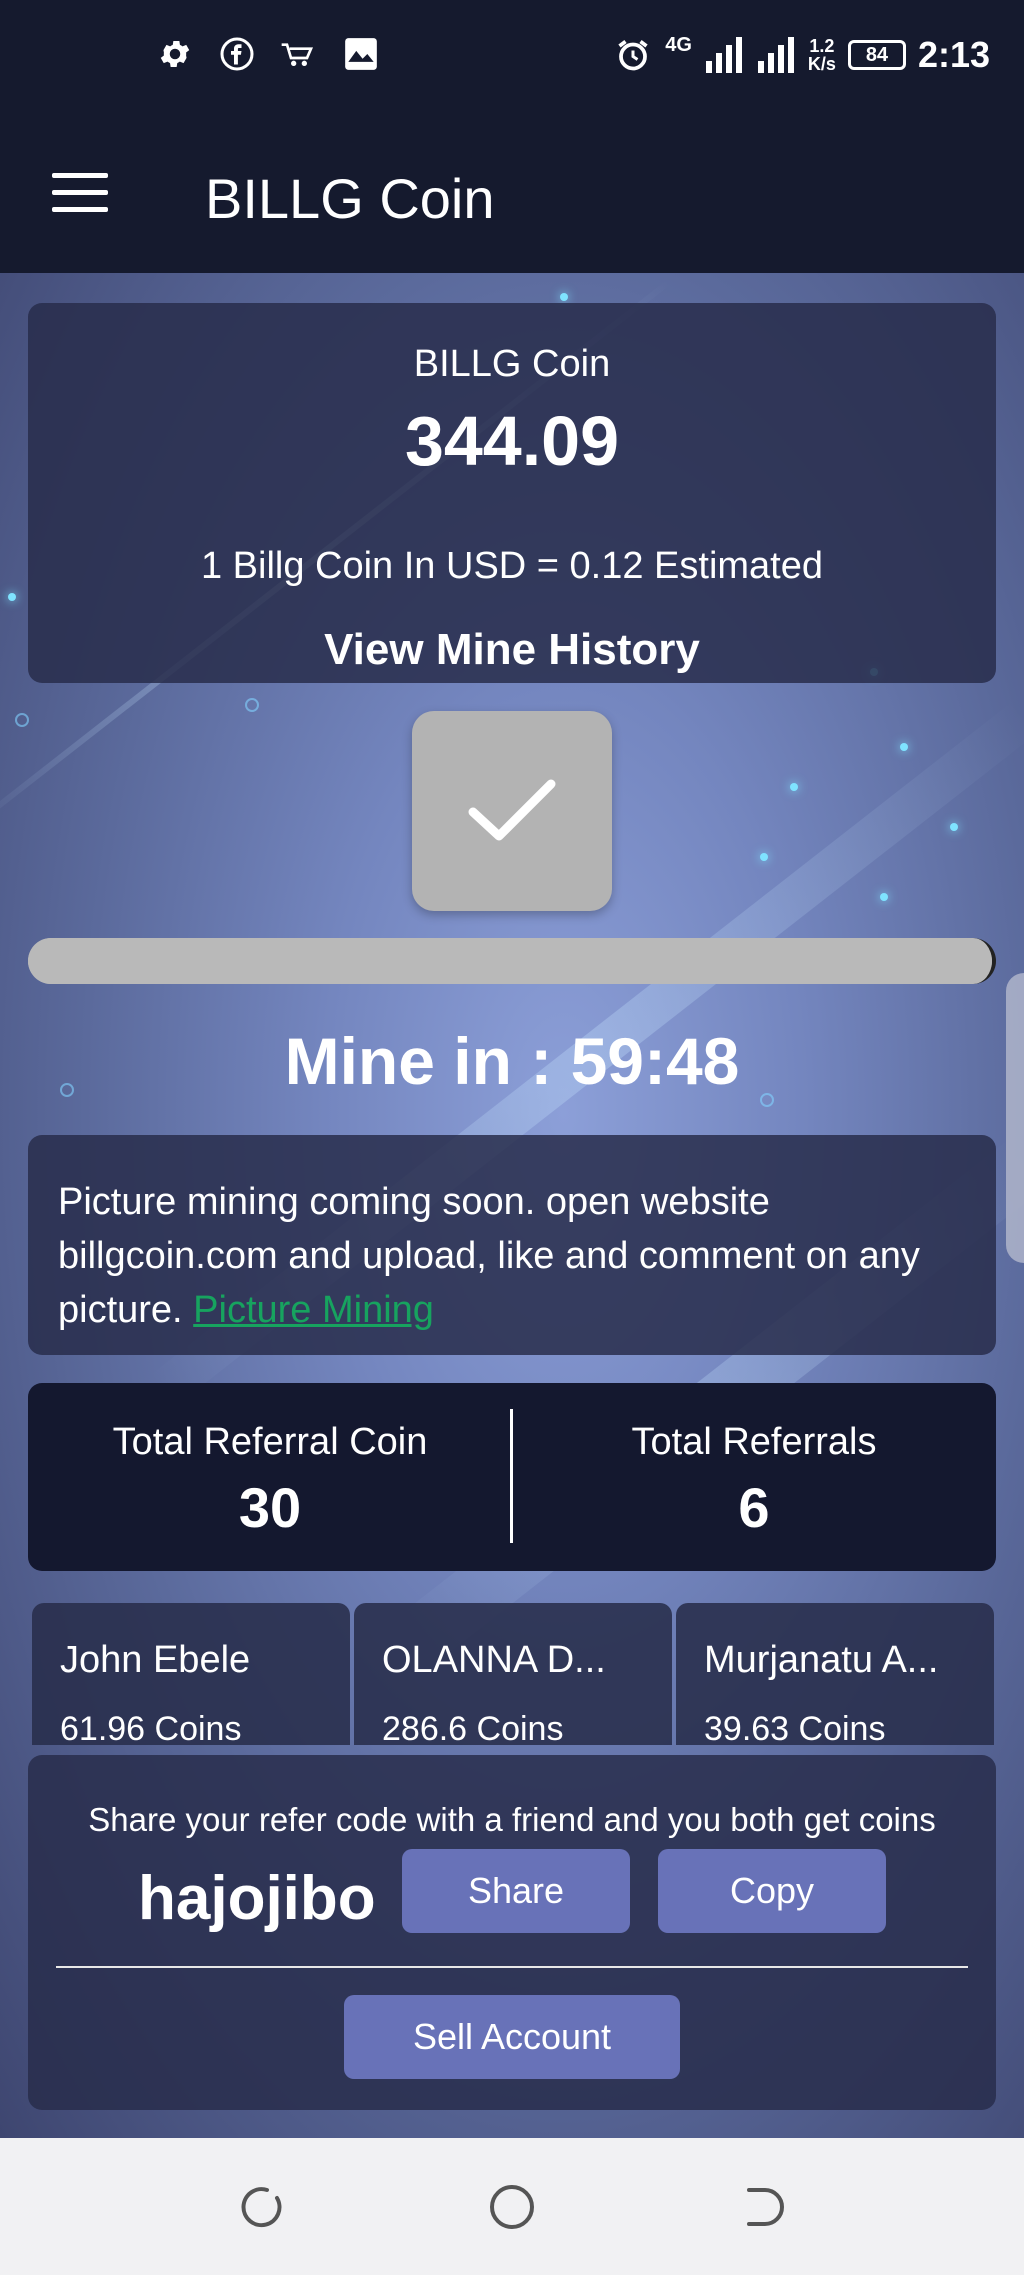 Image resolution: width=1024 pixels, height=2275 pixels. Describe the element at coordinates (678, 45) in the screenshot. I see `network-label: 4G` at that location.